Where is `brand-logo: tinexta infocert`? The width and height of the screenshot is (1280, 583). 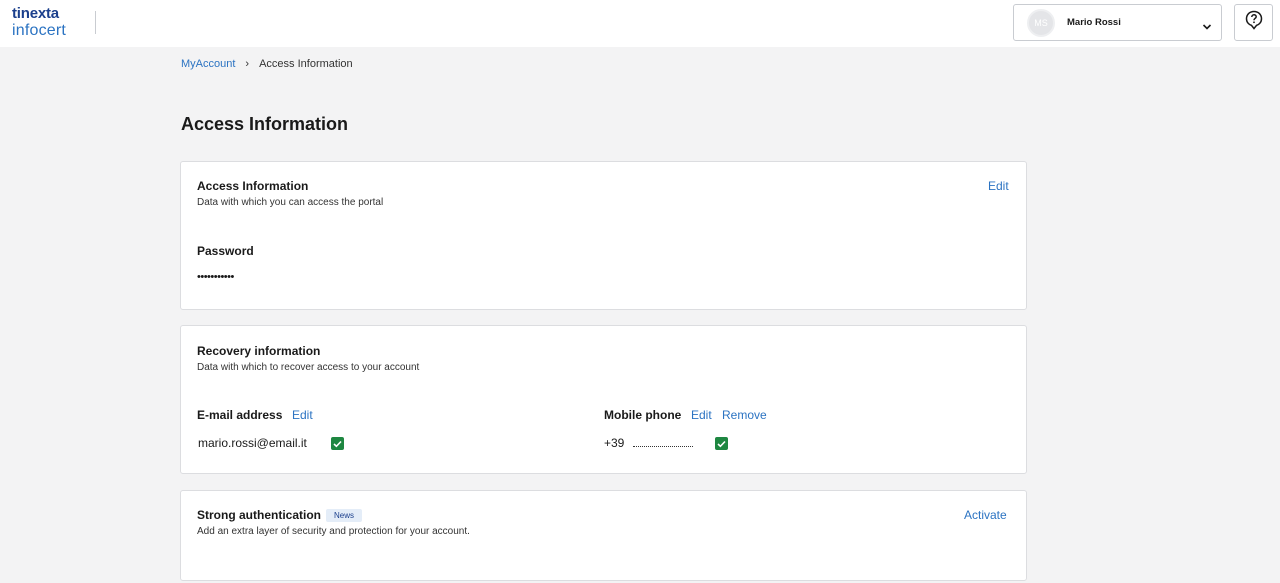 brand-logo: tinexta infocert is located at coordinates (39, 22).